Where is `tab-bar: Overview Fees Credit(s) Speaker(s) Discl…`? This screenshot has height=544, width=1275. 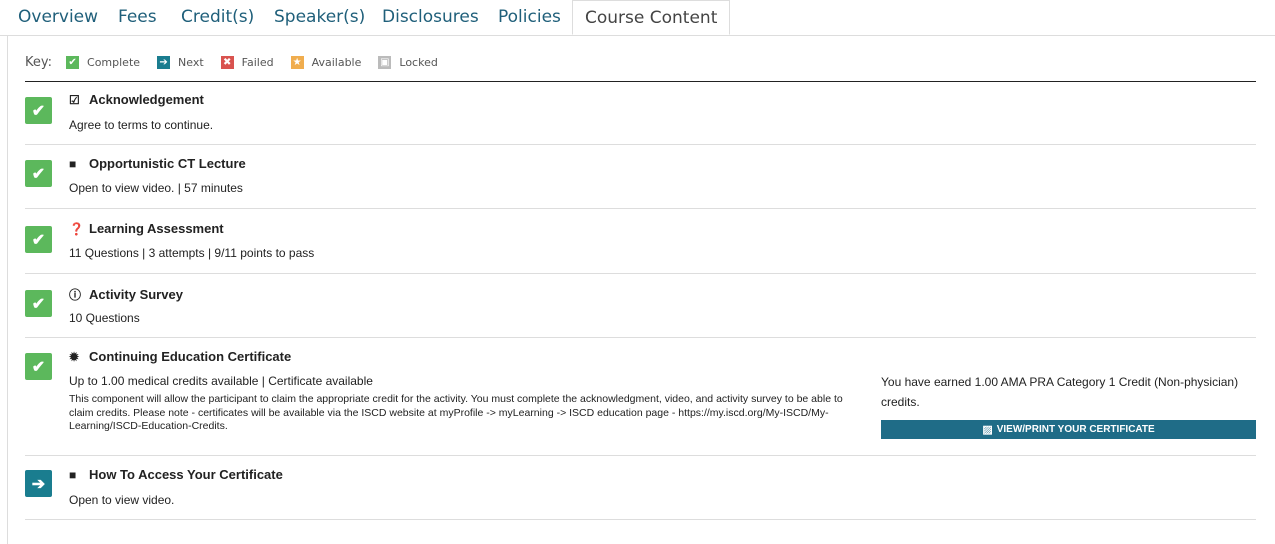
tab-bar: Overview Fees Credit(s) Speaker(s) Discl… is located at coordinates (637, 18).